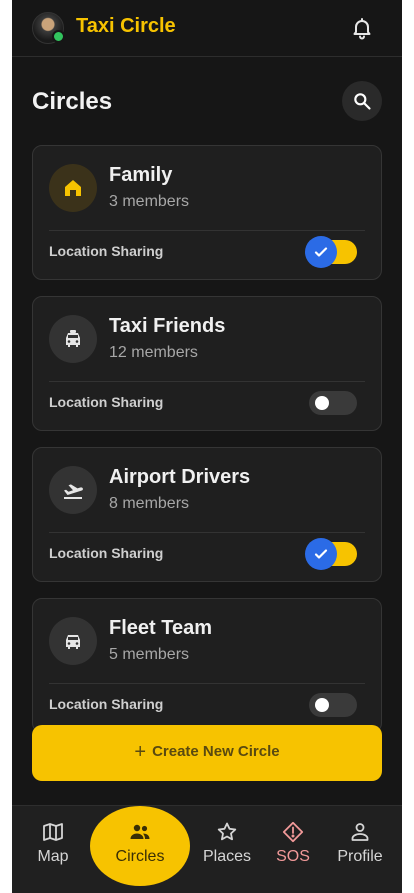 The height and width of the screenshot is (893, 414). Describe the element at coordinates (207, 363) in the screenshot. I see `circle-card-taxi-friends: Taxi Friends 12 members Location Sharing` at that location.